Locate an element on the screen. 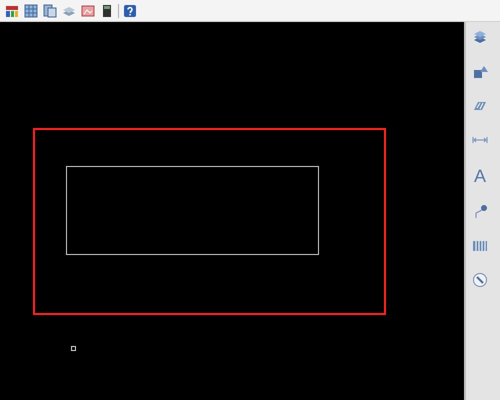  image-icon is located at coordinates (88, 10).